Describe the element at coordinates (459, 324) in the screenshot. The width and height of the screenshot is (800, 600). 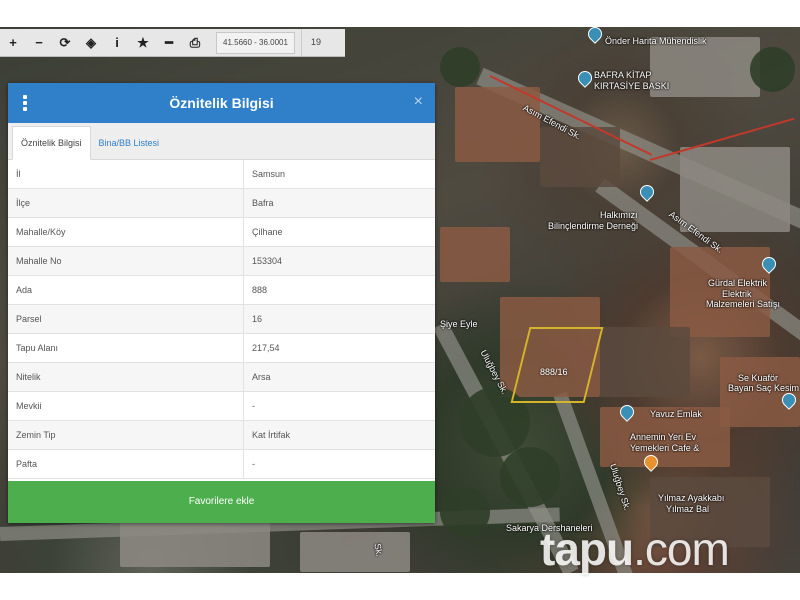
I see `map-label: Şiye Eyle` at that location.